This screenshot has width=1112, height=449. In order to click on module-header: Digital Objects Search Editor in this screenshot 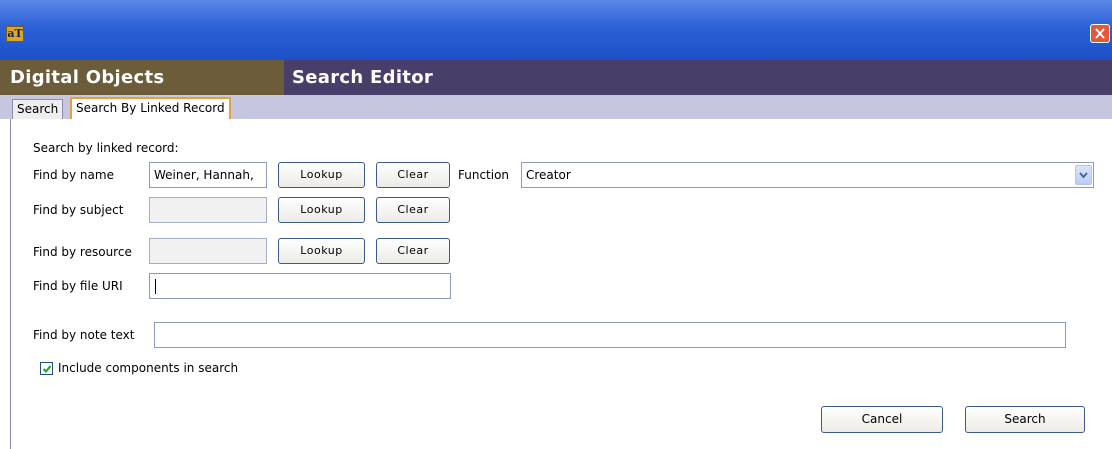, I will do `click(556, 77)`.